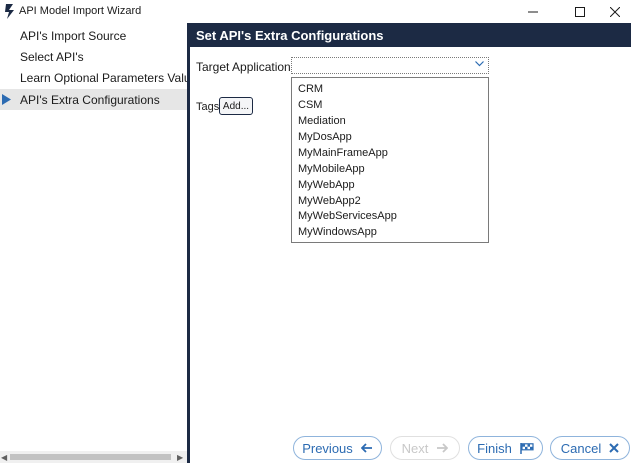  Describe the element at coordinates (245, 67) in the screenshot. I see `target-application-label: Target Application:` at that location.